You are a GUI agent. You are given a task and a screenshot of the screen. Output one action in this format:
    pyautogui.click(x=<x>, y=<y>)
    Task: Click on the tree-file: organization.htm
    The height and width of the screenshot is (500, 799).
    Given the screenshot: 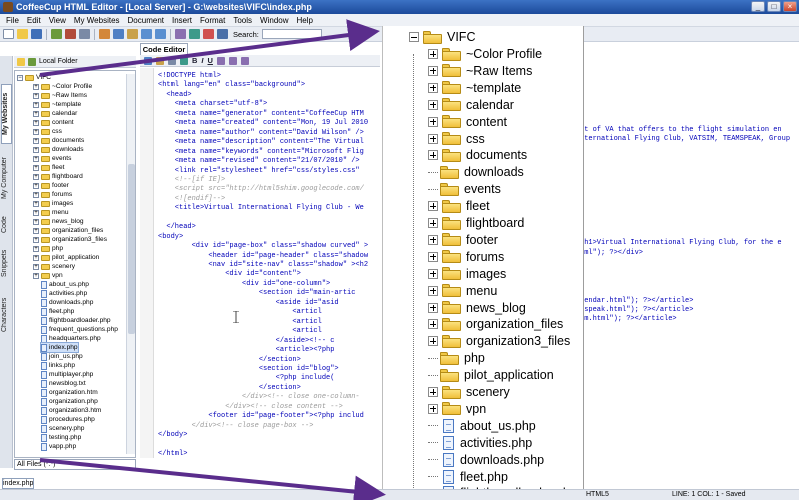 What is the action you would take?
    pyautogui.click(x=69, y=392)
    